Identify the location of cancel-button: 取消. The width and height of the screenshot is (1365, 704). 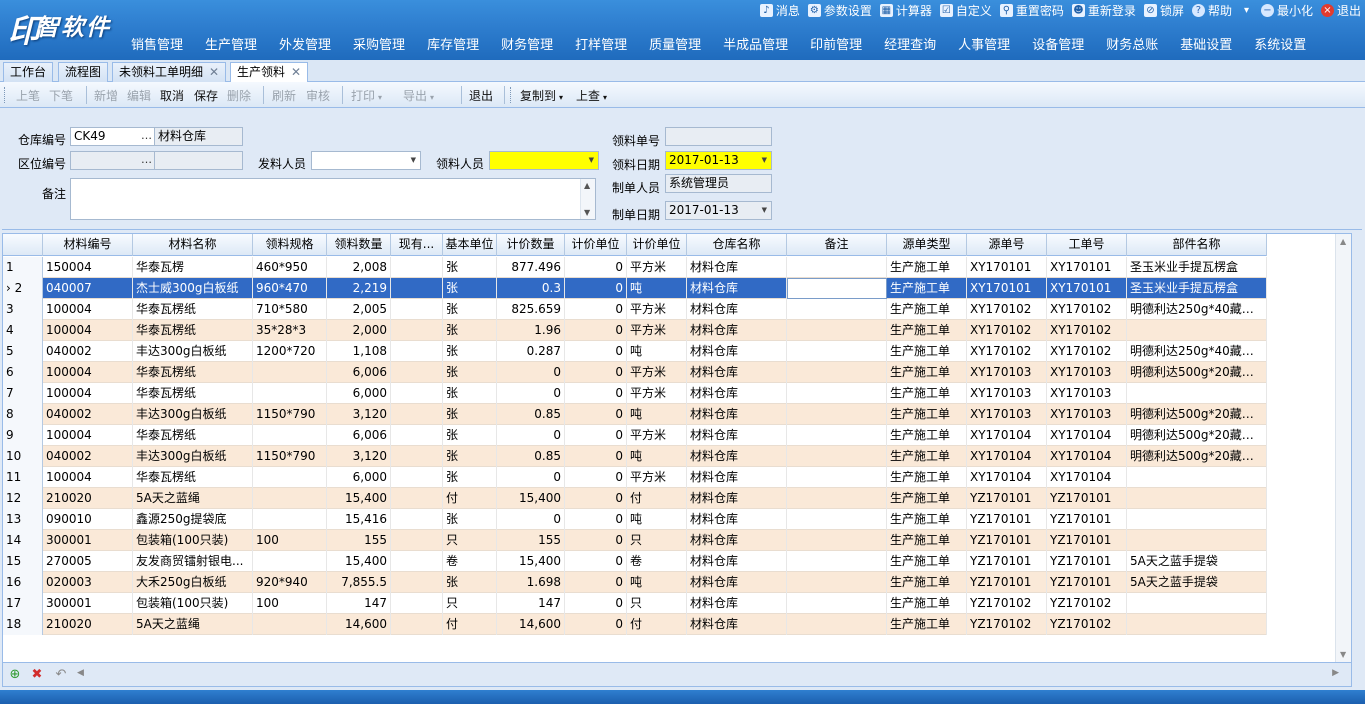
(172, 95).